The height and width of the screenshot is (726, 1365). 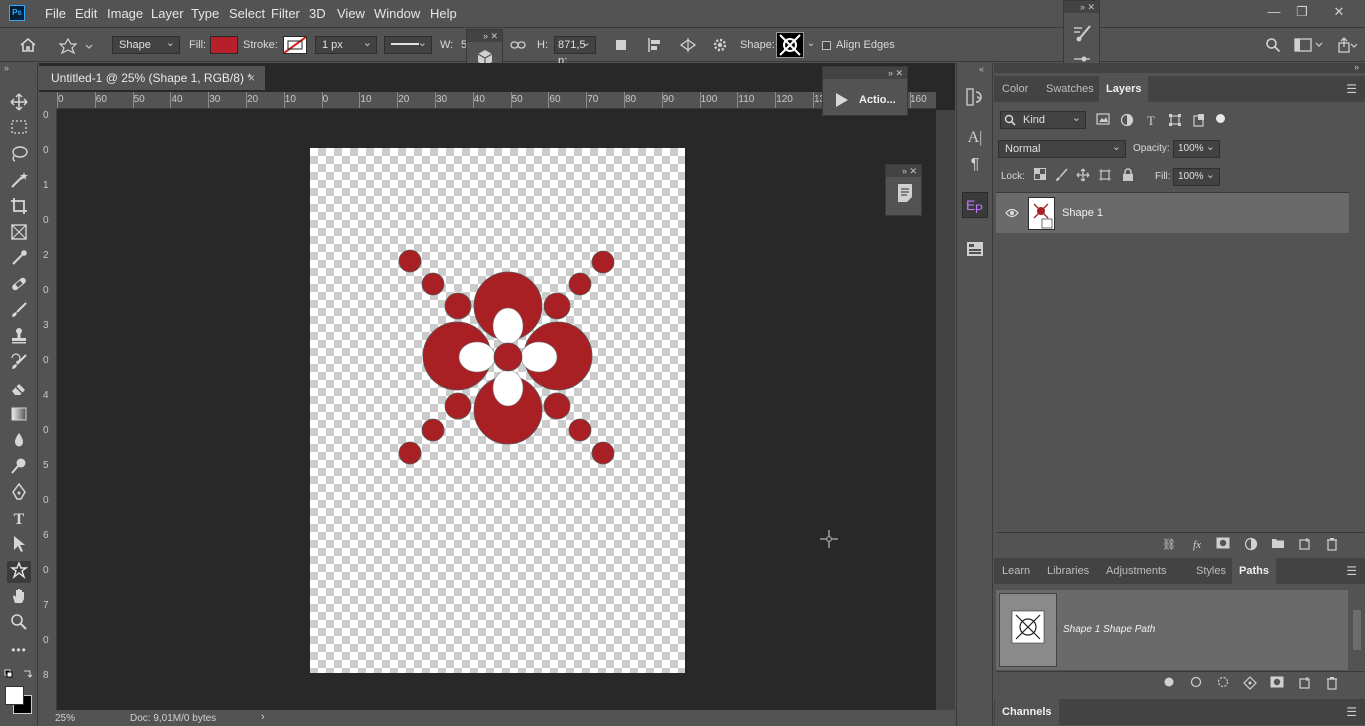 I want to click on gradient-tool-icon, so click(x=19, y=416).